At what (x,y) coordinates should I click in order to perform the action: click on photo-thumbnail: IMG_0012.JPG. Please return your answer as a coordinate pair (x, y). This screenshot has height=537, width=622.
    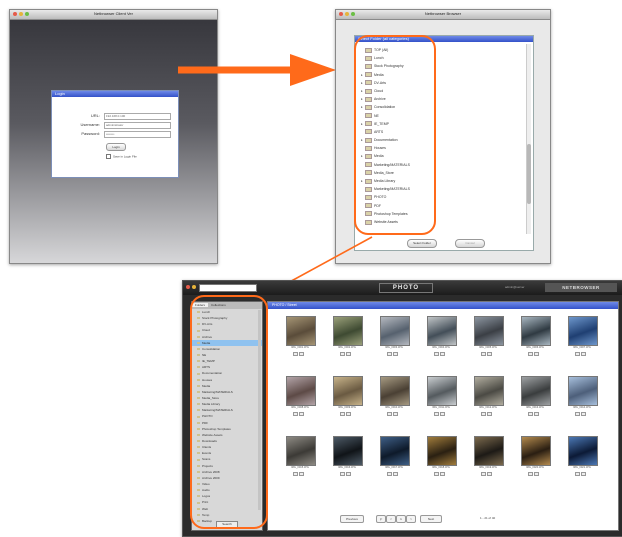
    Looking at the image, I should click on (488, 400).